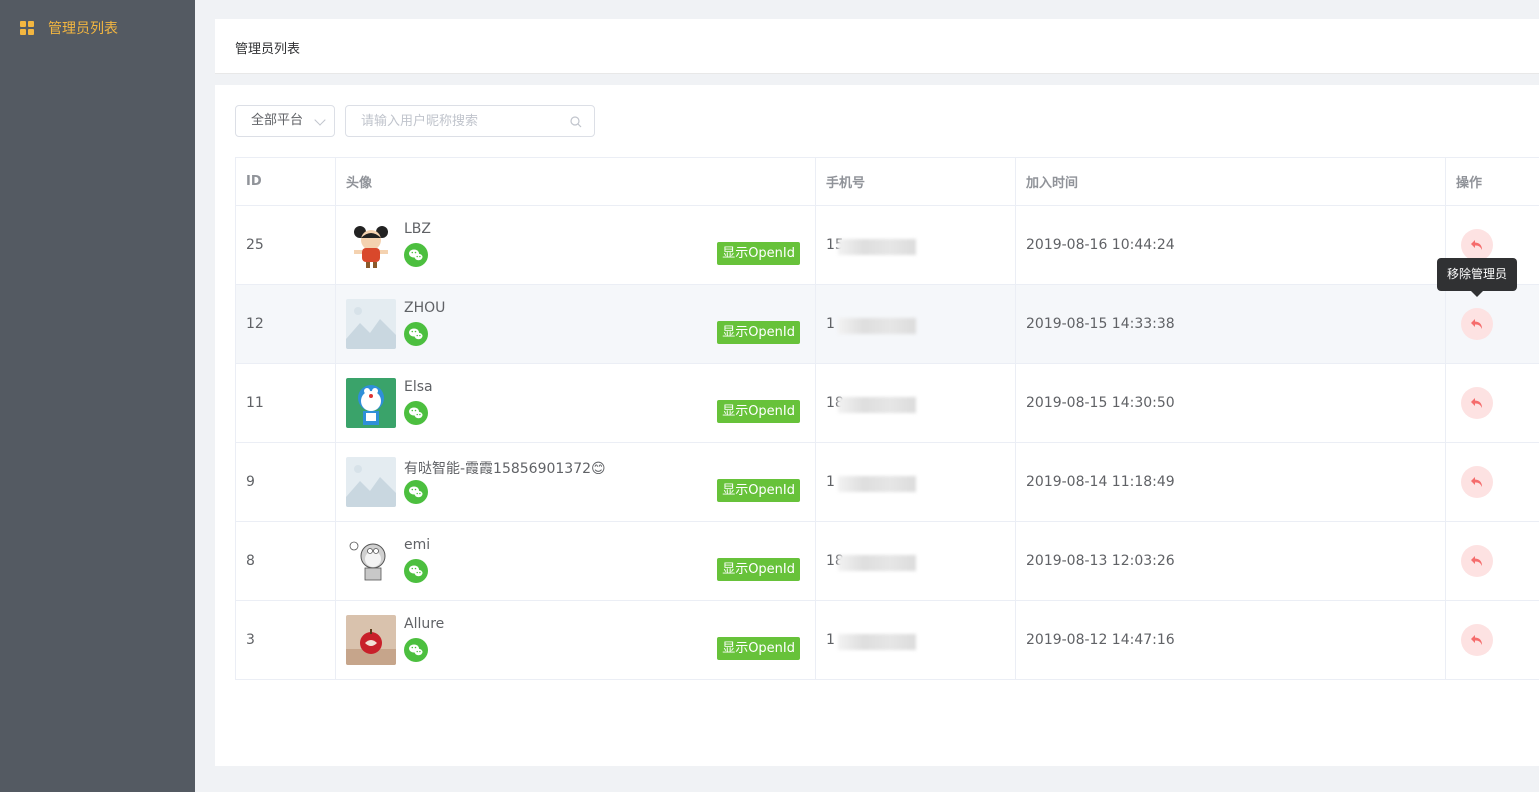  What do you see at coordinates (285, 561) in the screenshot?
I see `admin-id: 8` at bounding box center [285, 561].